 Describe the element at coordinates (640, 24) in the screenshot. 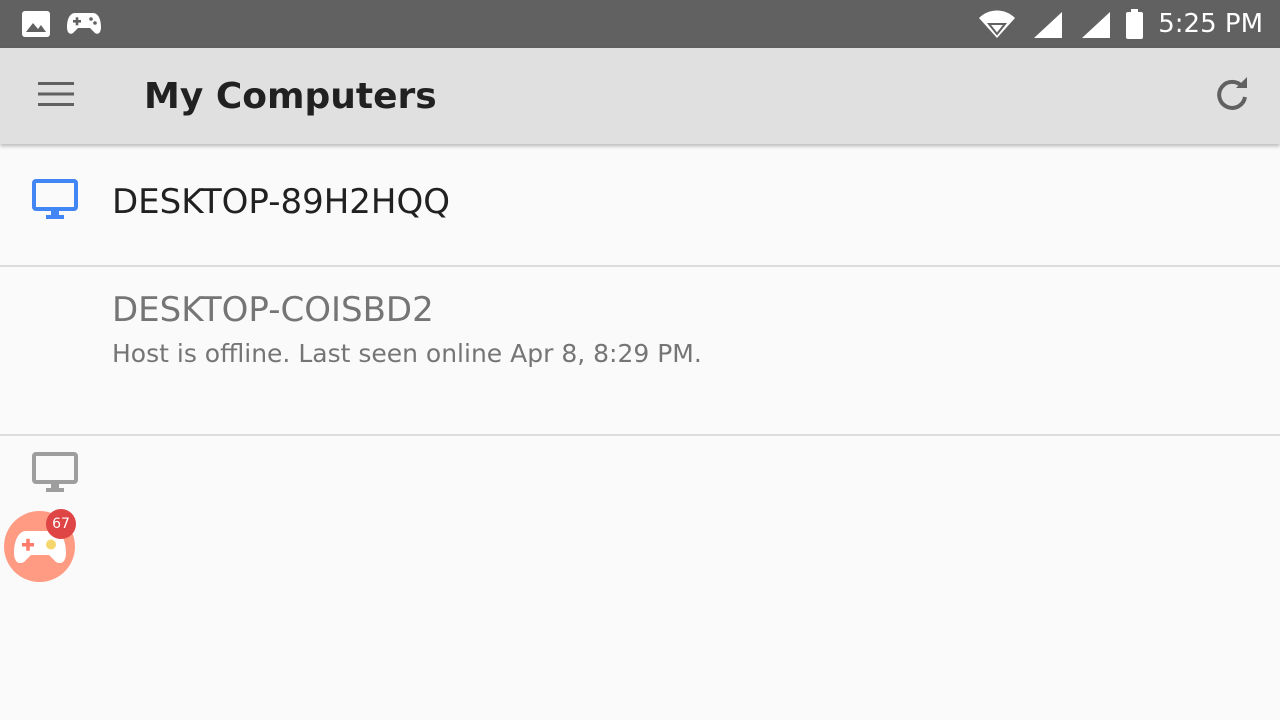

I see `status-bar: 5:25 PM` at that location.